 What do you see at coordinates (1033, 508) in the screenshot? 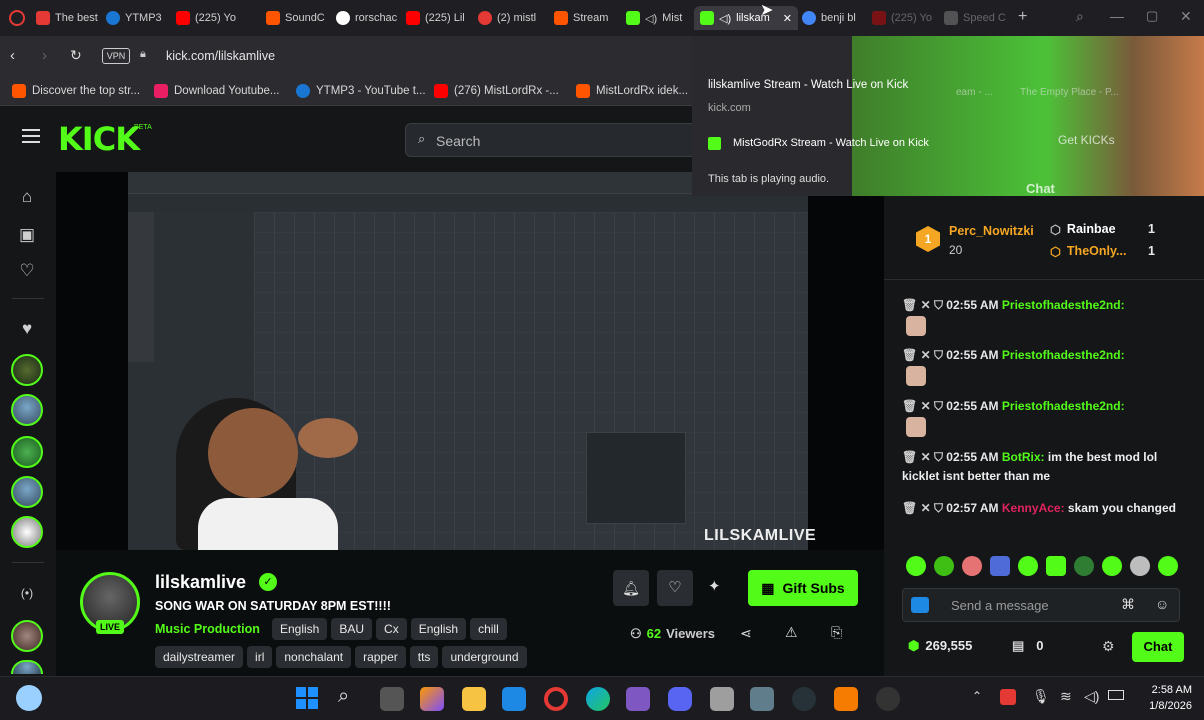
I see `chat-username: KennyAce:` at bounding box center [1033, 508].